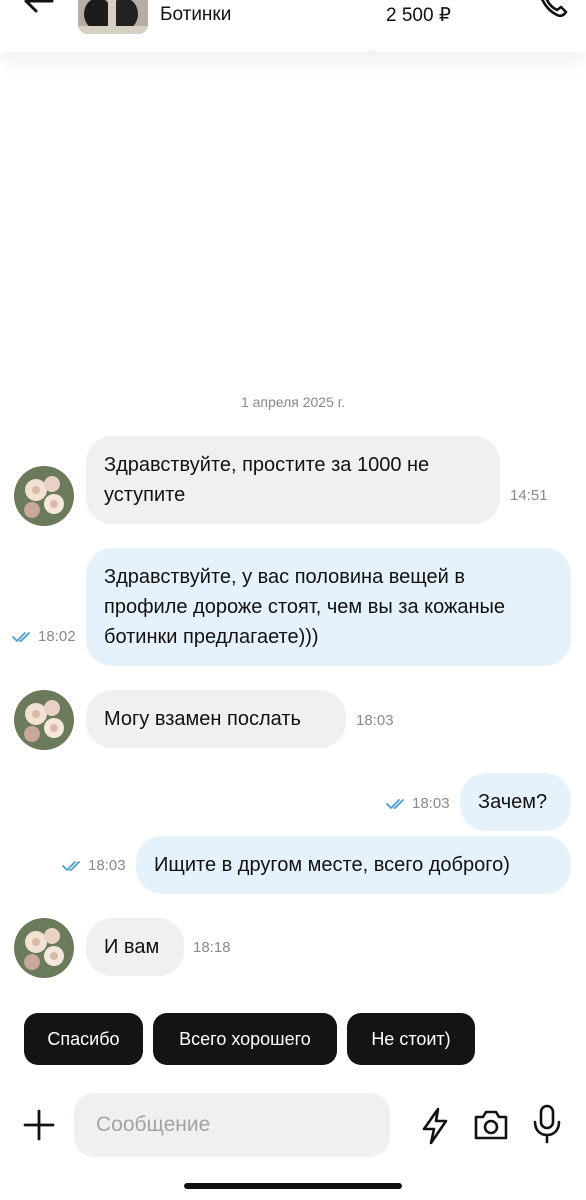 The width and height of the screenshot is (586, 1200). What do you see at coordinates (418, 15) in the screenshot?
I see `product-price: 2 500 ₽` at bounding box center [418, 15].